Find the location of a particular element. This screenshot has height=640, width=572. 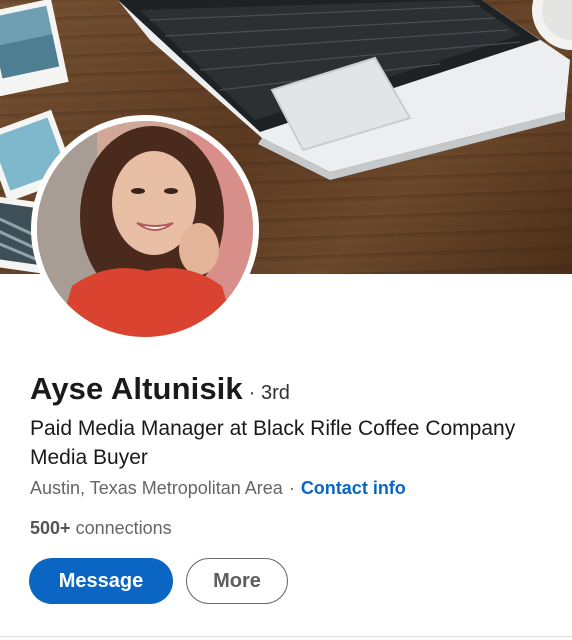

profile-avatar is located at coordinates (145, 229).